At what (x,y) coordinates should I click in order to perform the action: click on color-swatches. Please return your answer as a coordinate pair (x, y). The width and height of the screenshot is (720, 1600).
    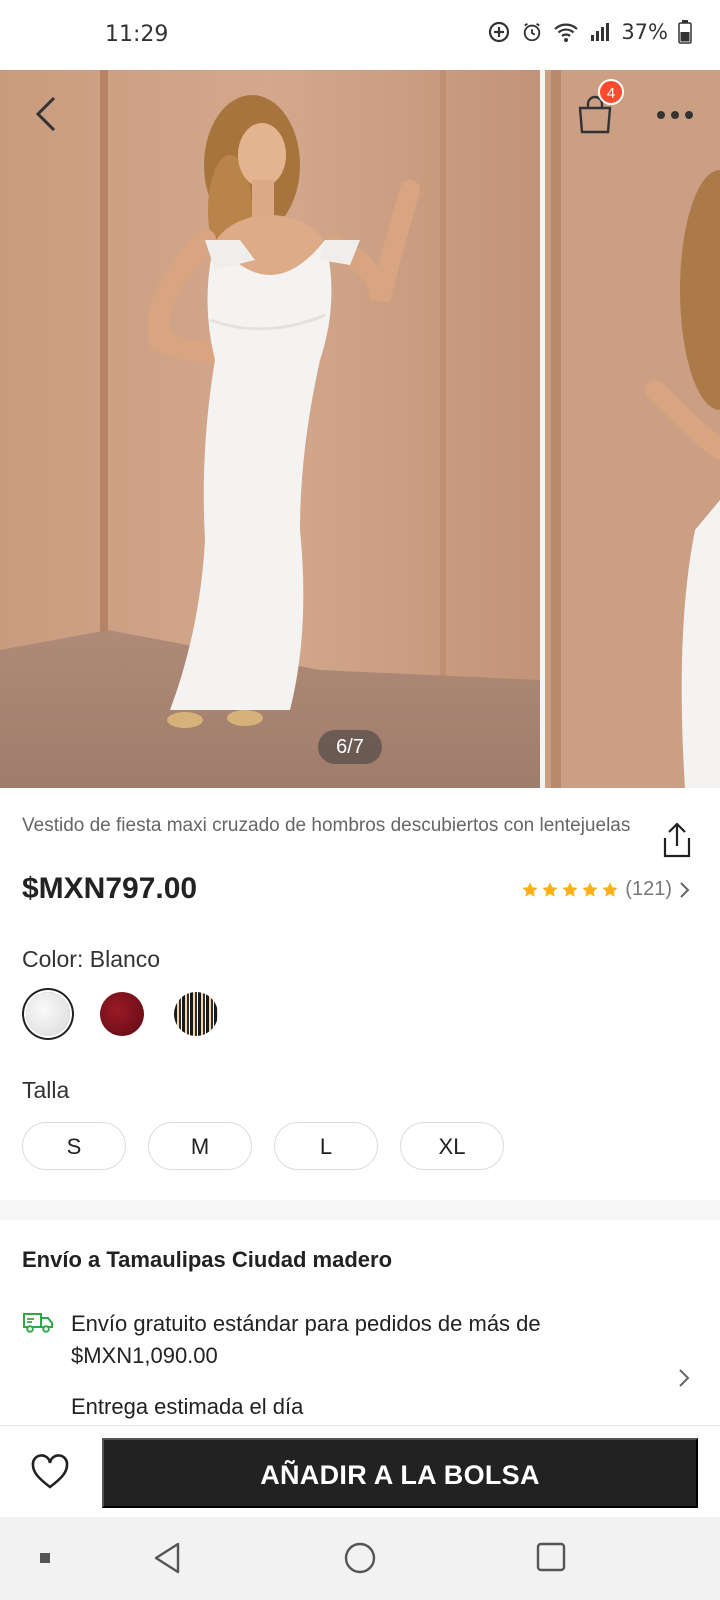
    Looking at the image, I should click on (122, 1014).